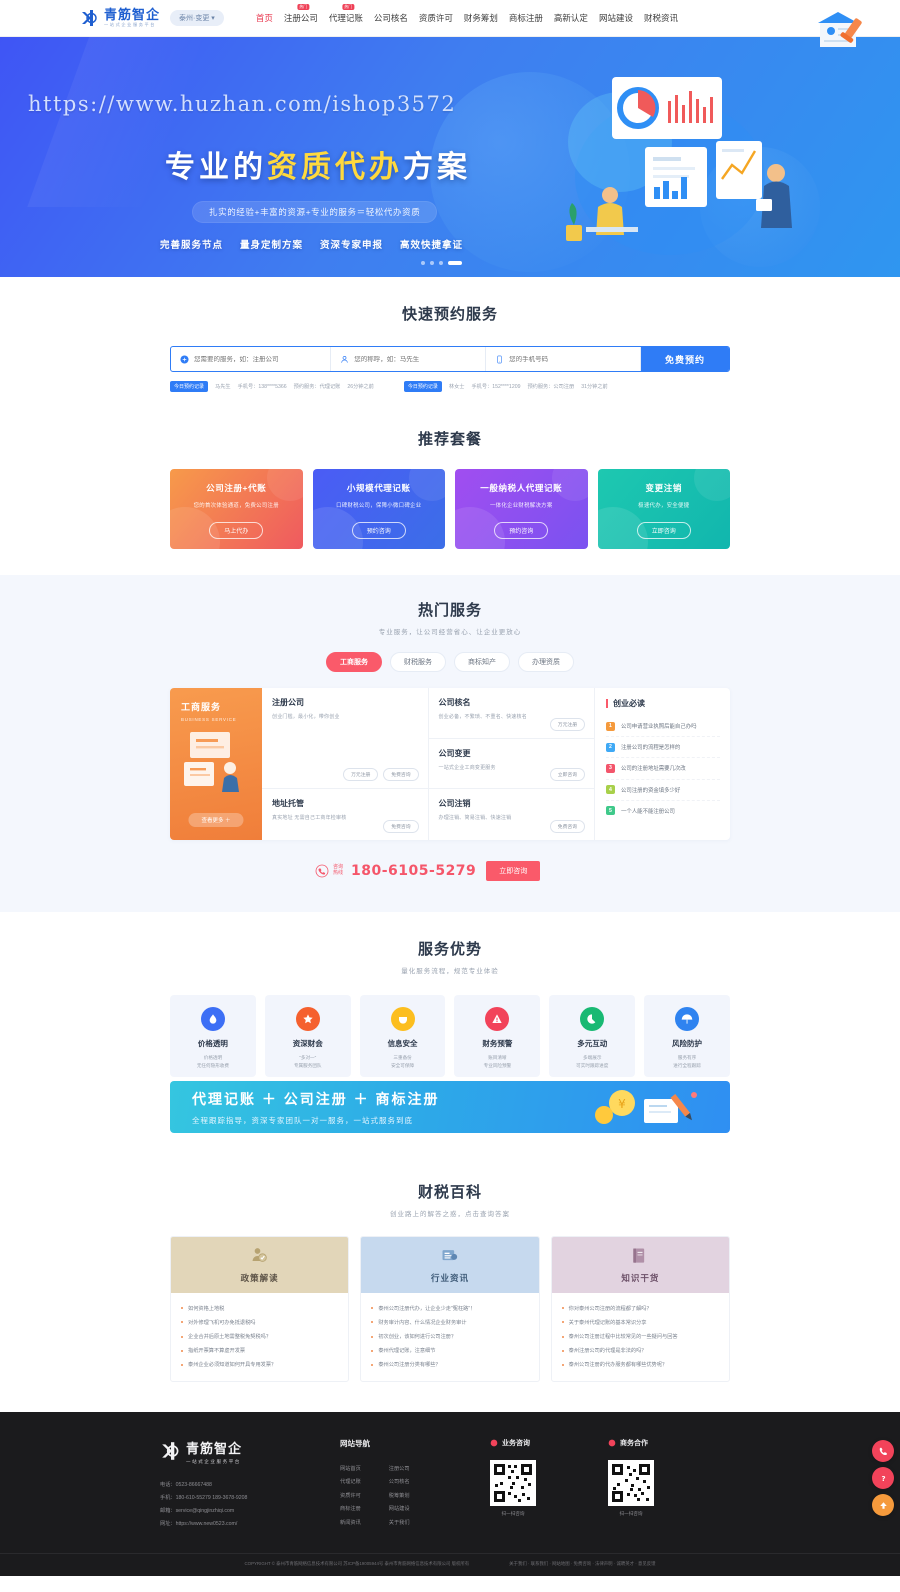 The width and height of the screenshot is (900, 1592). What do you see at coordinates (436, 18) in the screenshot?
I see `nav-item-4: 资质许可` at bounding box center [436, 18].